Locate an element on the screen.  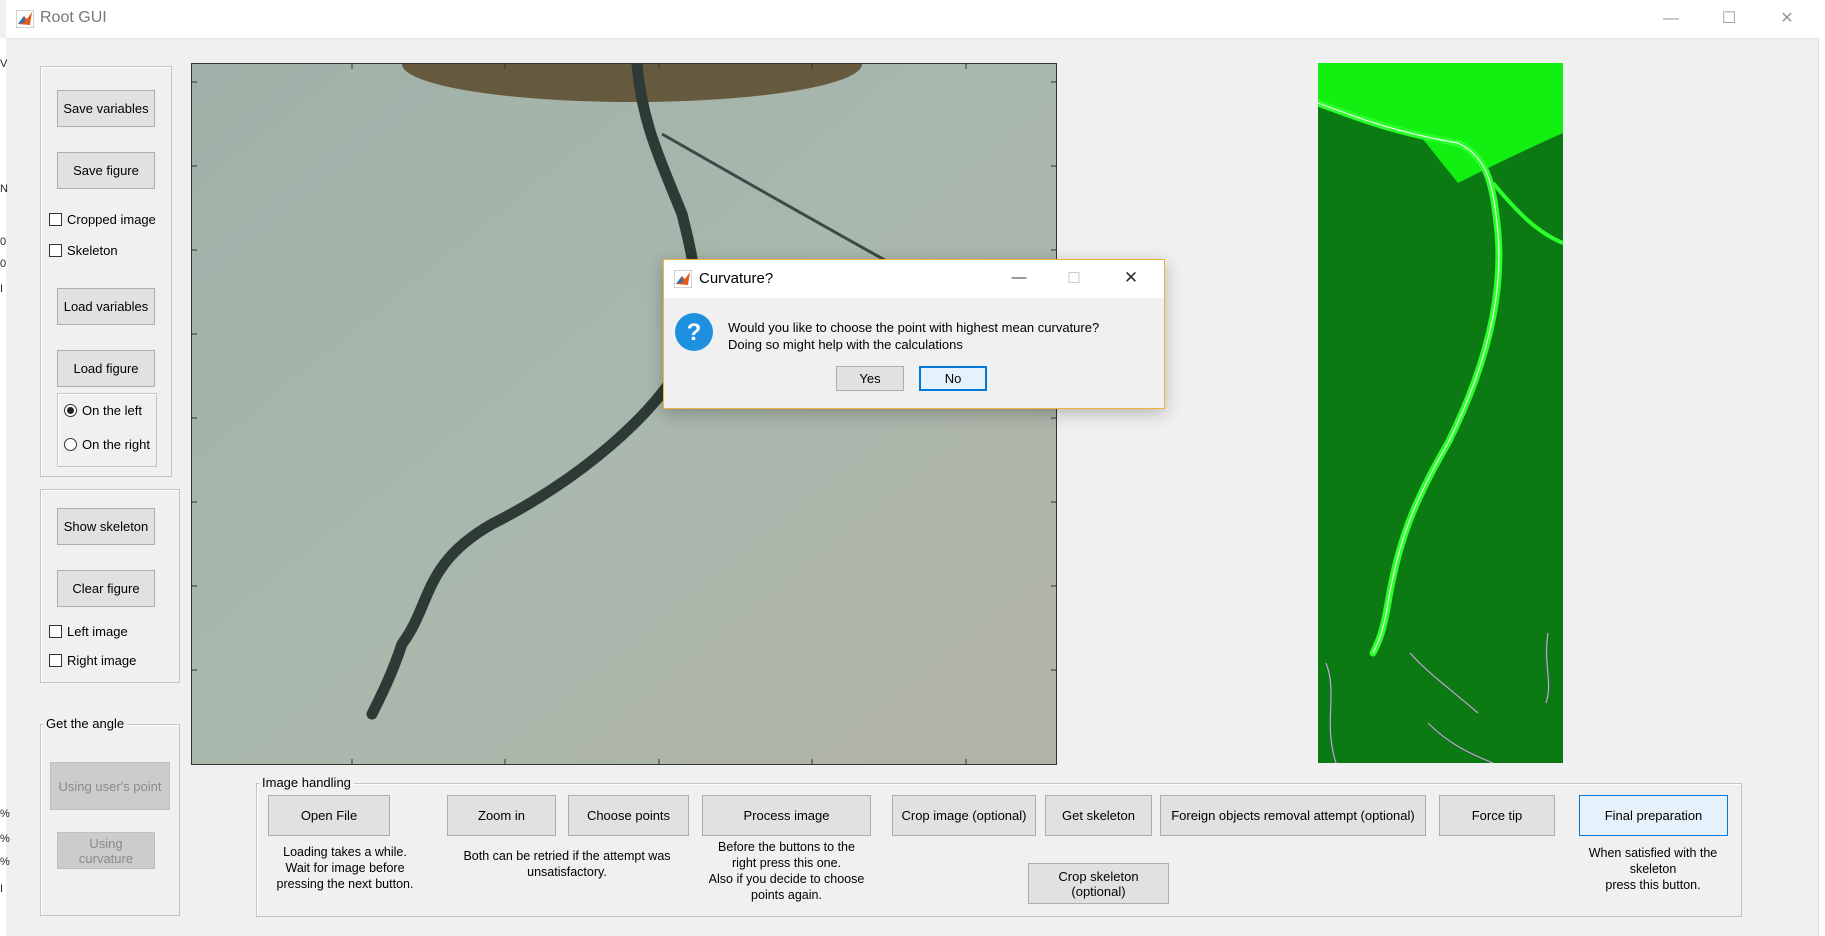
close-button: ✕ is located at coordinates (1787, 19).